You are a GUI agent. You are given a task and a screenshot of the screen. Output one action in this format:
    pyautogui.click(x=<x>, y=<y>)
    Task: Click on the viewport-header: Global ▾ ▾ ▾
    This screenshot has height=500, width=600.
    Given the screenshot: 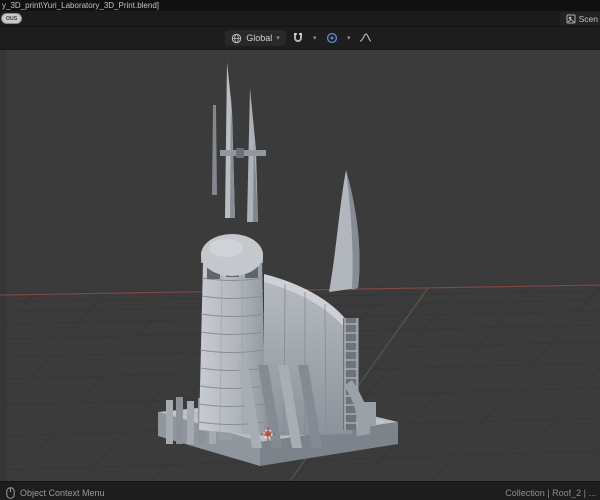 What is the action you would take?
    pyautogui.click(x=300, y=38)
    